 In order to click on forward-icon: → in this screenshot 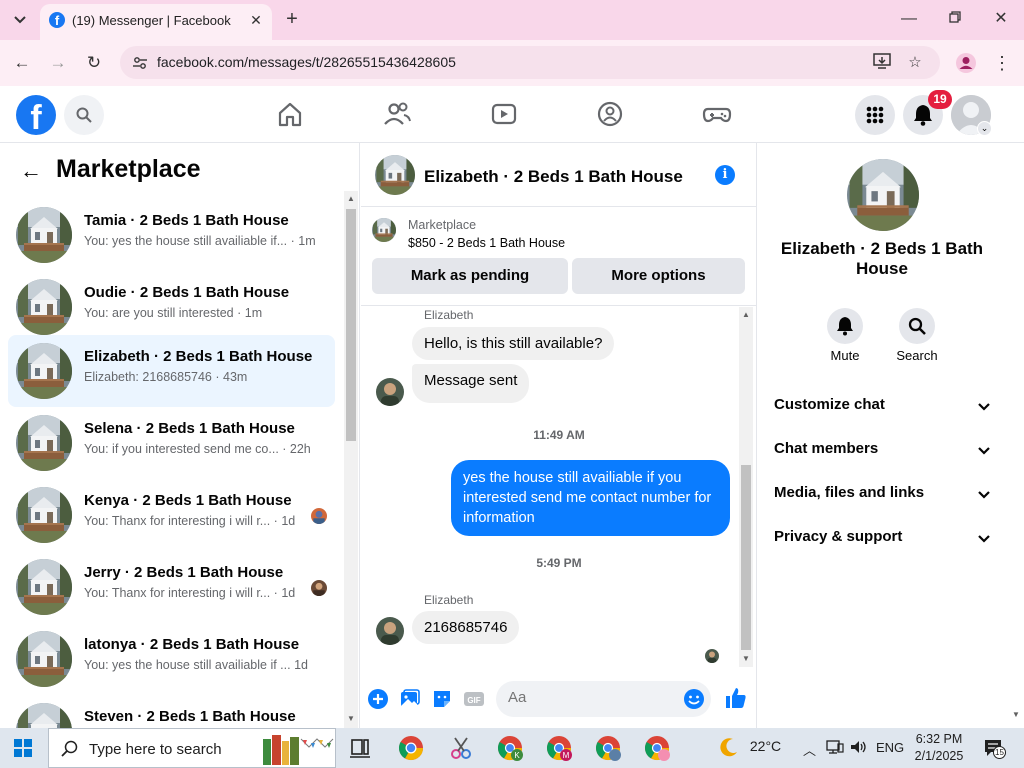, I will do `click(58, 63)`.